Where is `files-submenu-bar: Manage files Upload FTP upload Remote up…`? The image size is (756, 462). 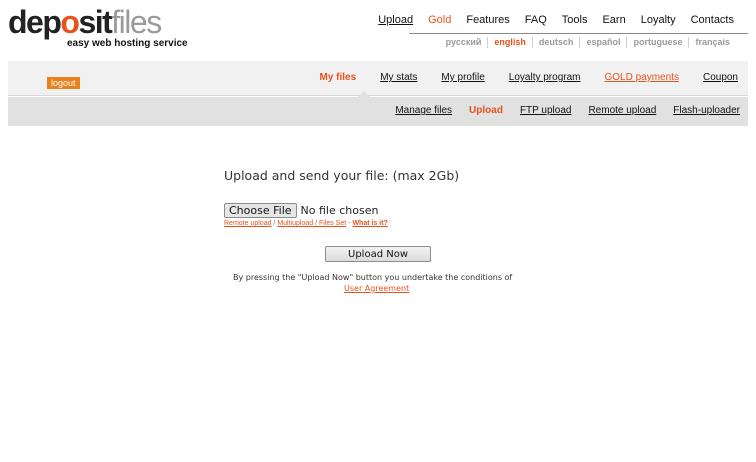
files-submenu-bar: Manage files Upload FTP upload Remote up… is located at coordinates (378, 111).